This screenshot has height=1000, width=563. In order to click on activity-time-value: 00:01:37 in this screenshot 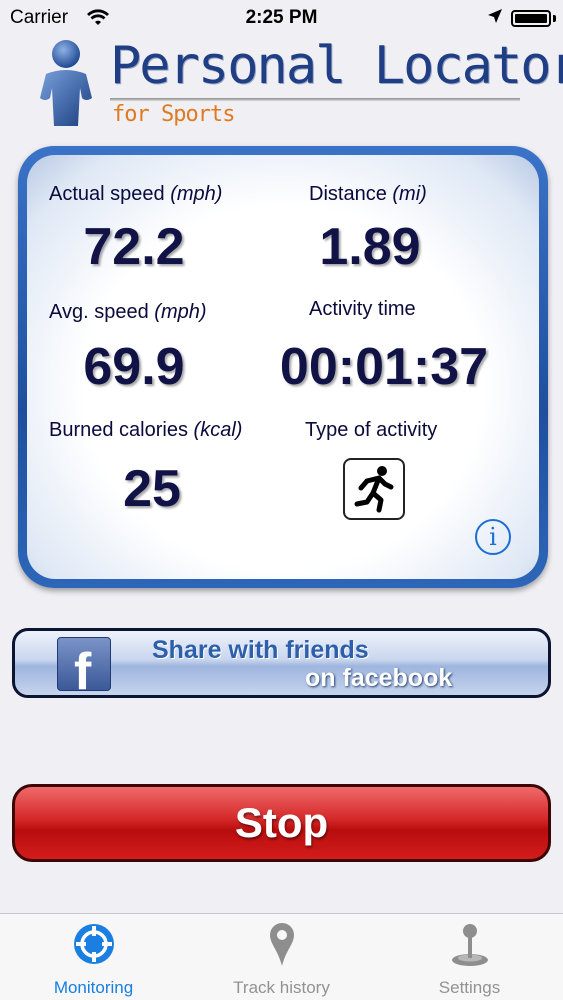, I will do `click(384, 367)`.